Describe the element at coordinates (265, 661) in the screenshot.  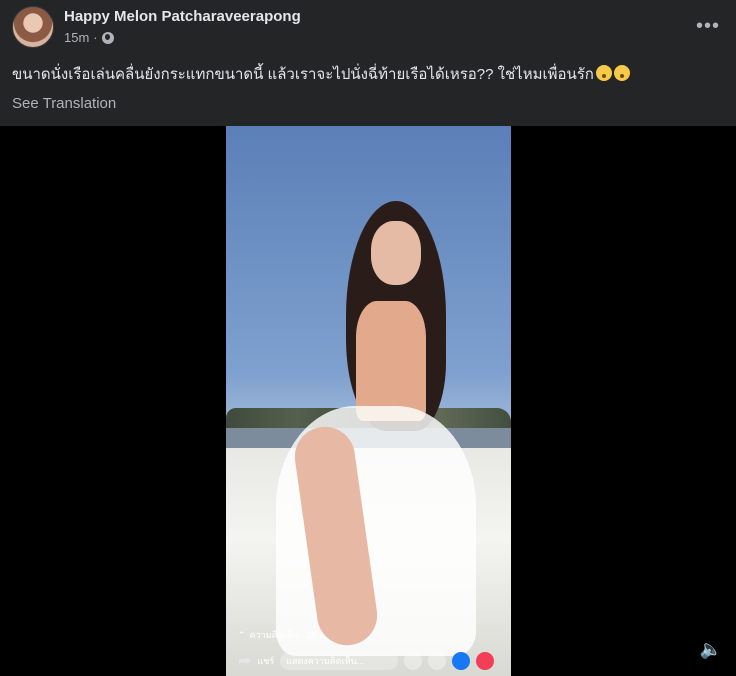
I see `share-label: แชร์` at that location.